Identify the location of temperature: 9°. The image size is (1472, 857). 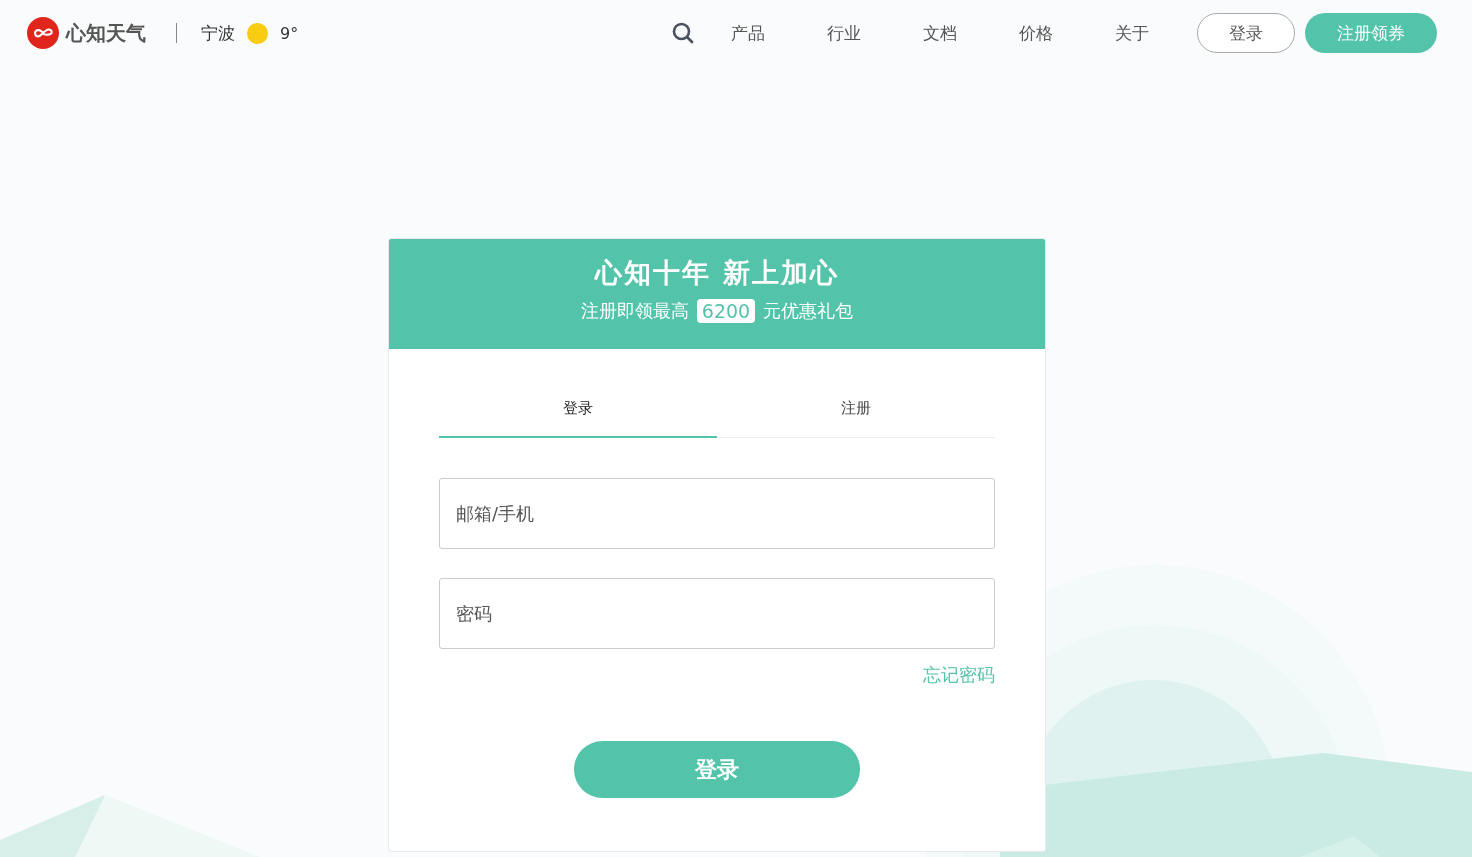
(289, 33).